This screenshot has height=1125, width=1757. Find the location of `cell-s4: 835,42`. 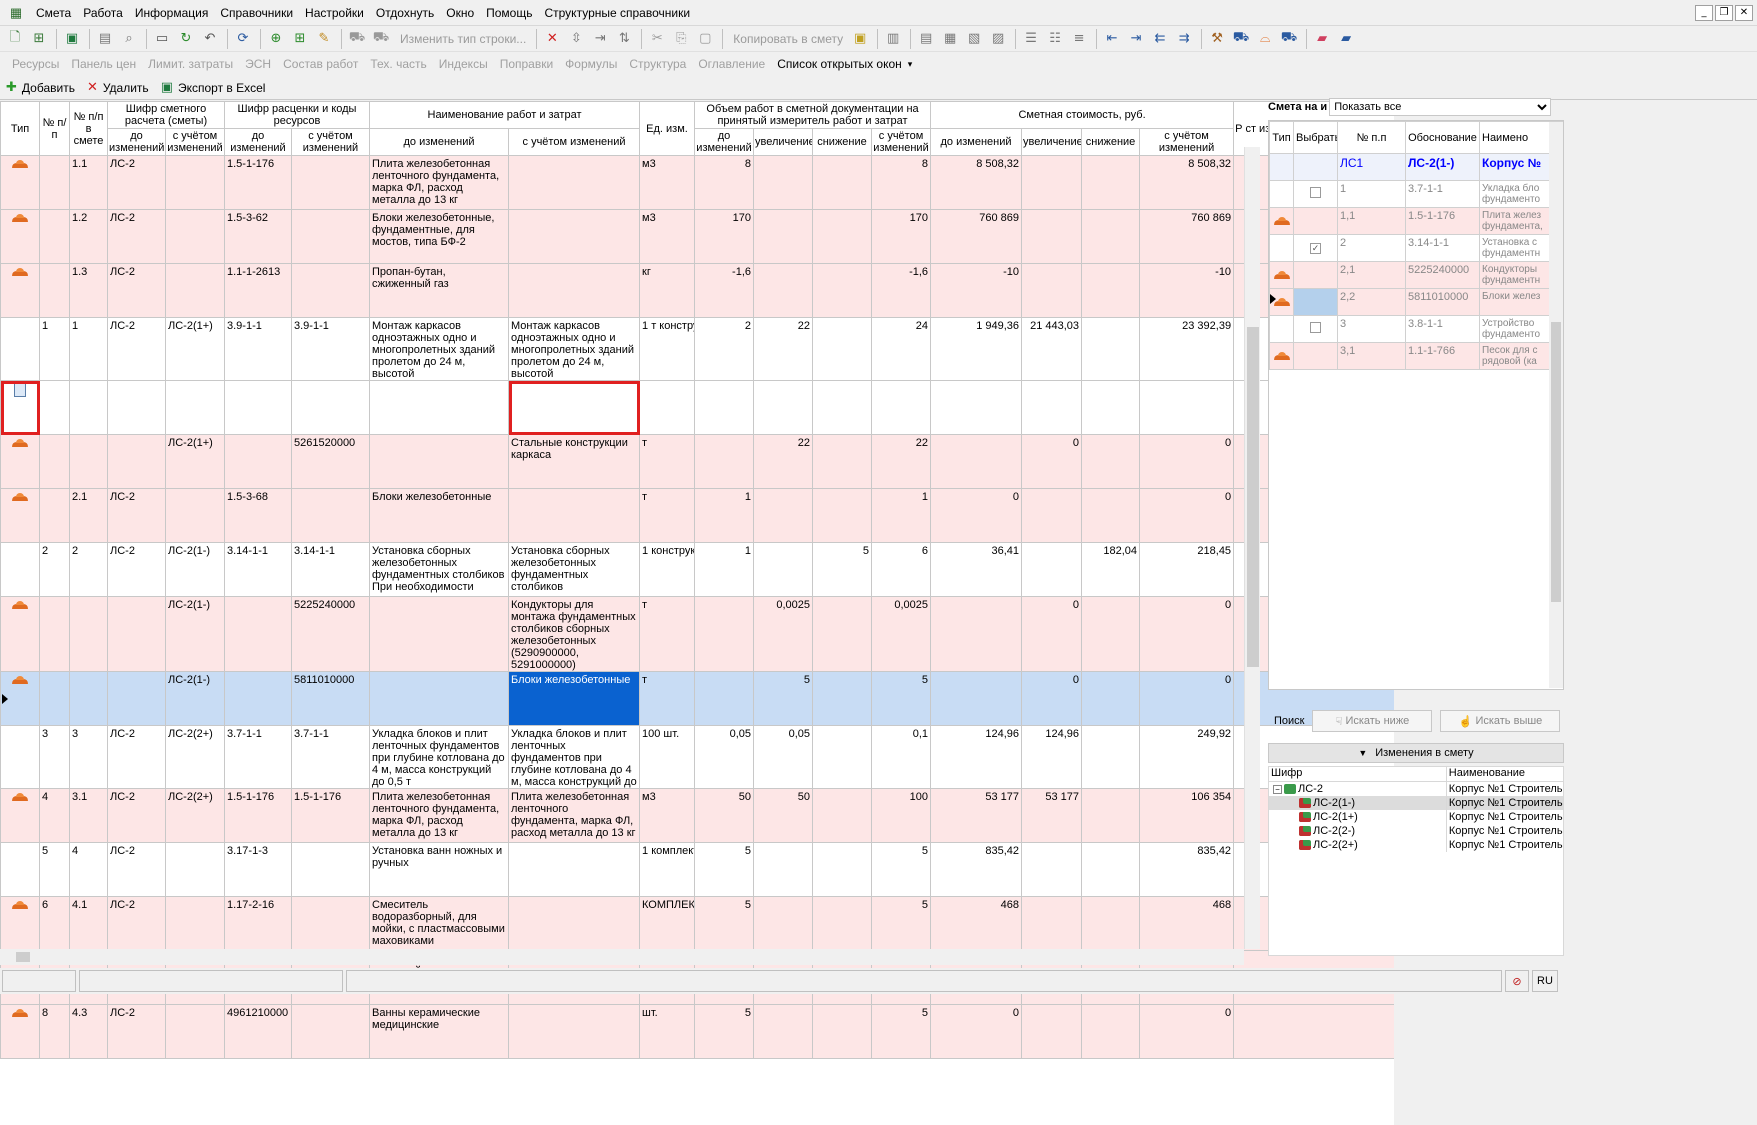

cell-s4: 835,42 is located at coordinates (1187, 869).